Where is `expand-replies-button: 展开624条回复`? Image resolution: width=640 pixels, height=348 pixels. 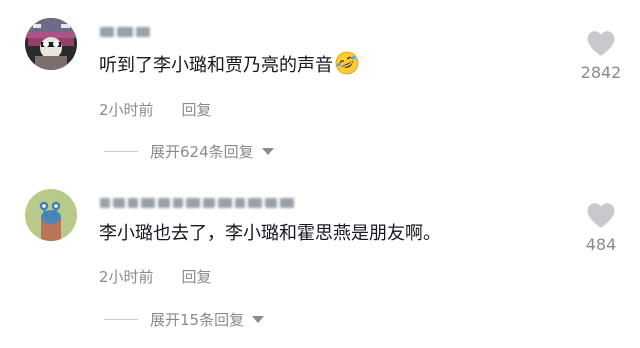
expand-replies-button: 展开624条回复 is located at coordinates (189, 151).